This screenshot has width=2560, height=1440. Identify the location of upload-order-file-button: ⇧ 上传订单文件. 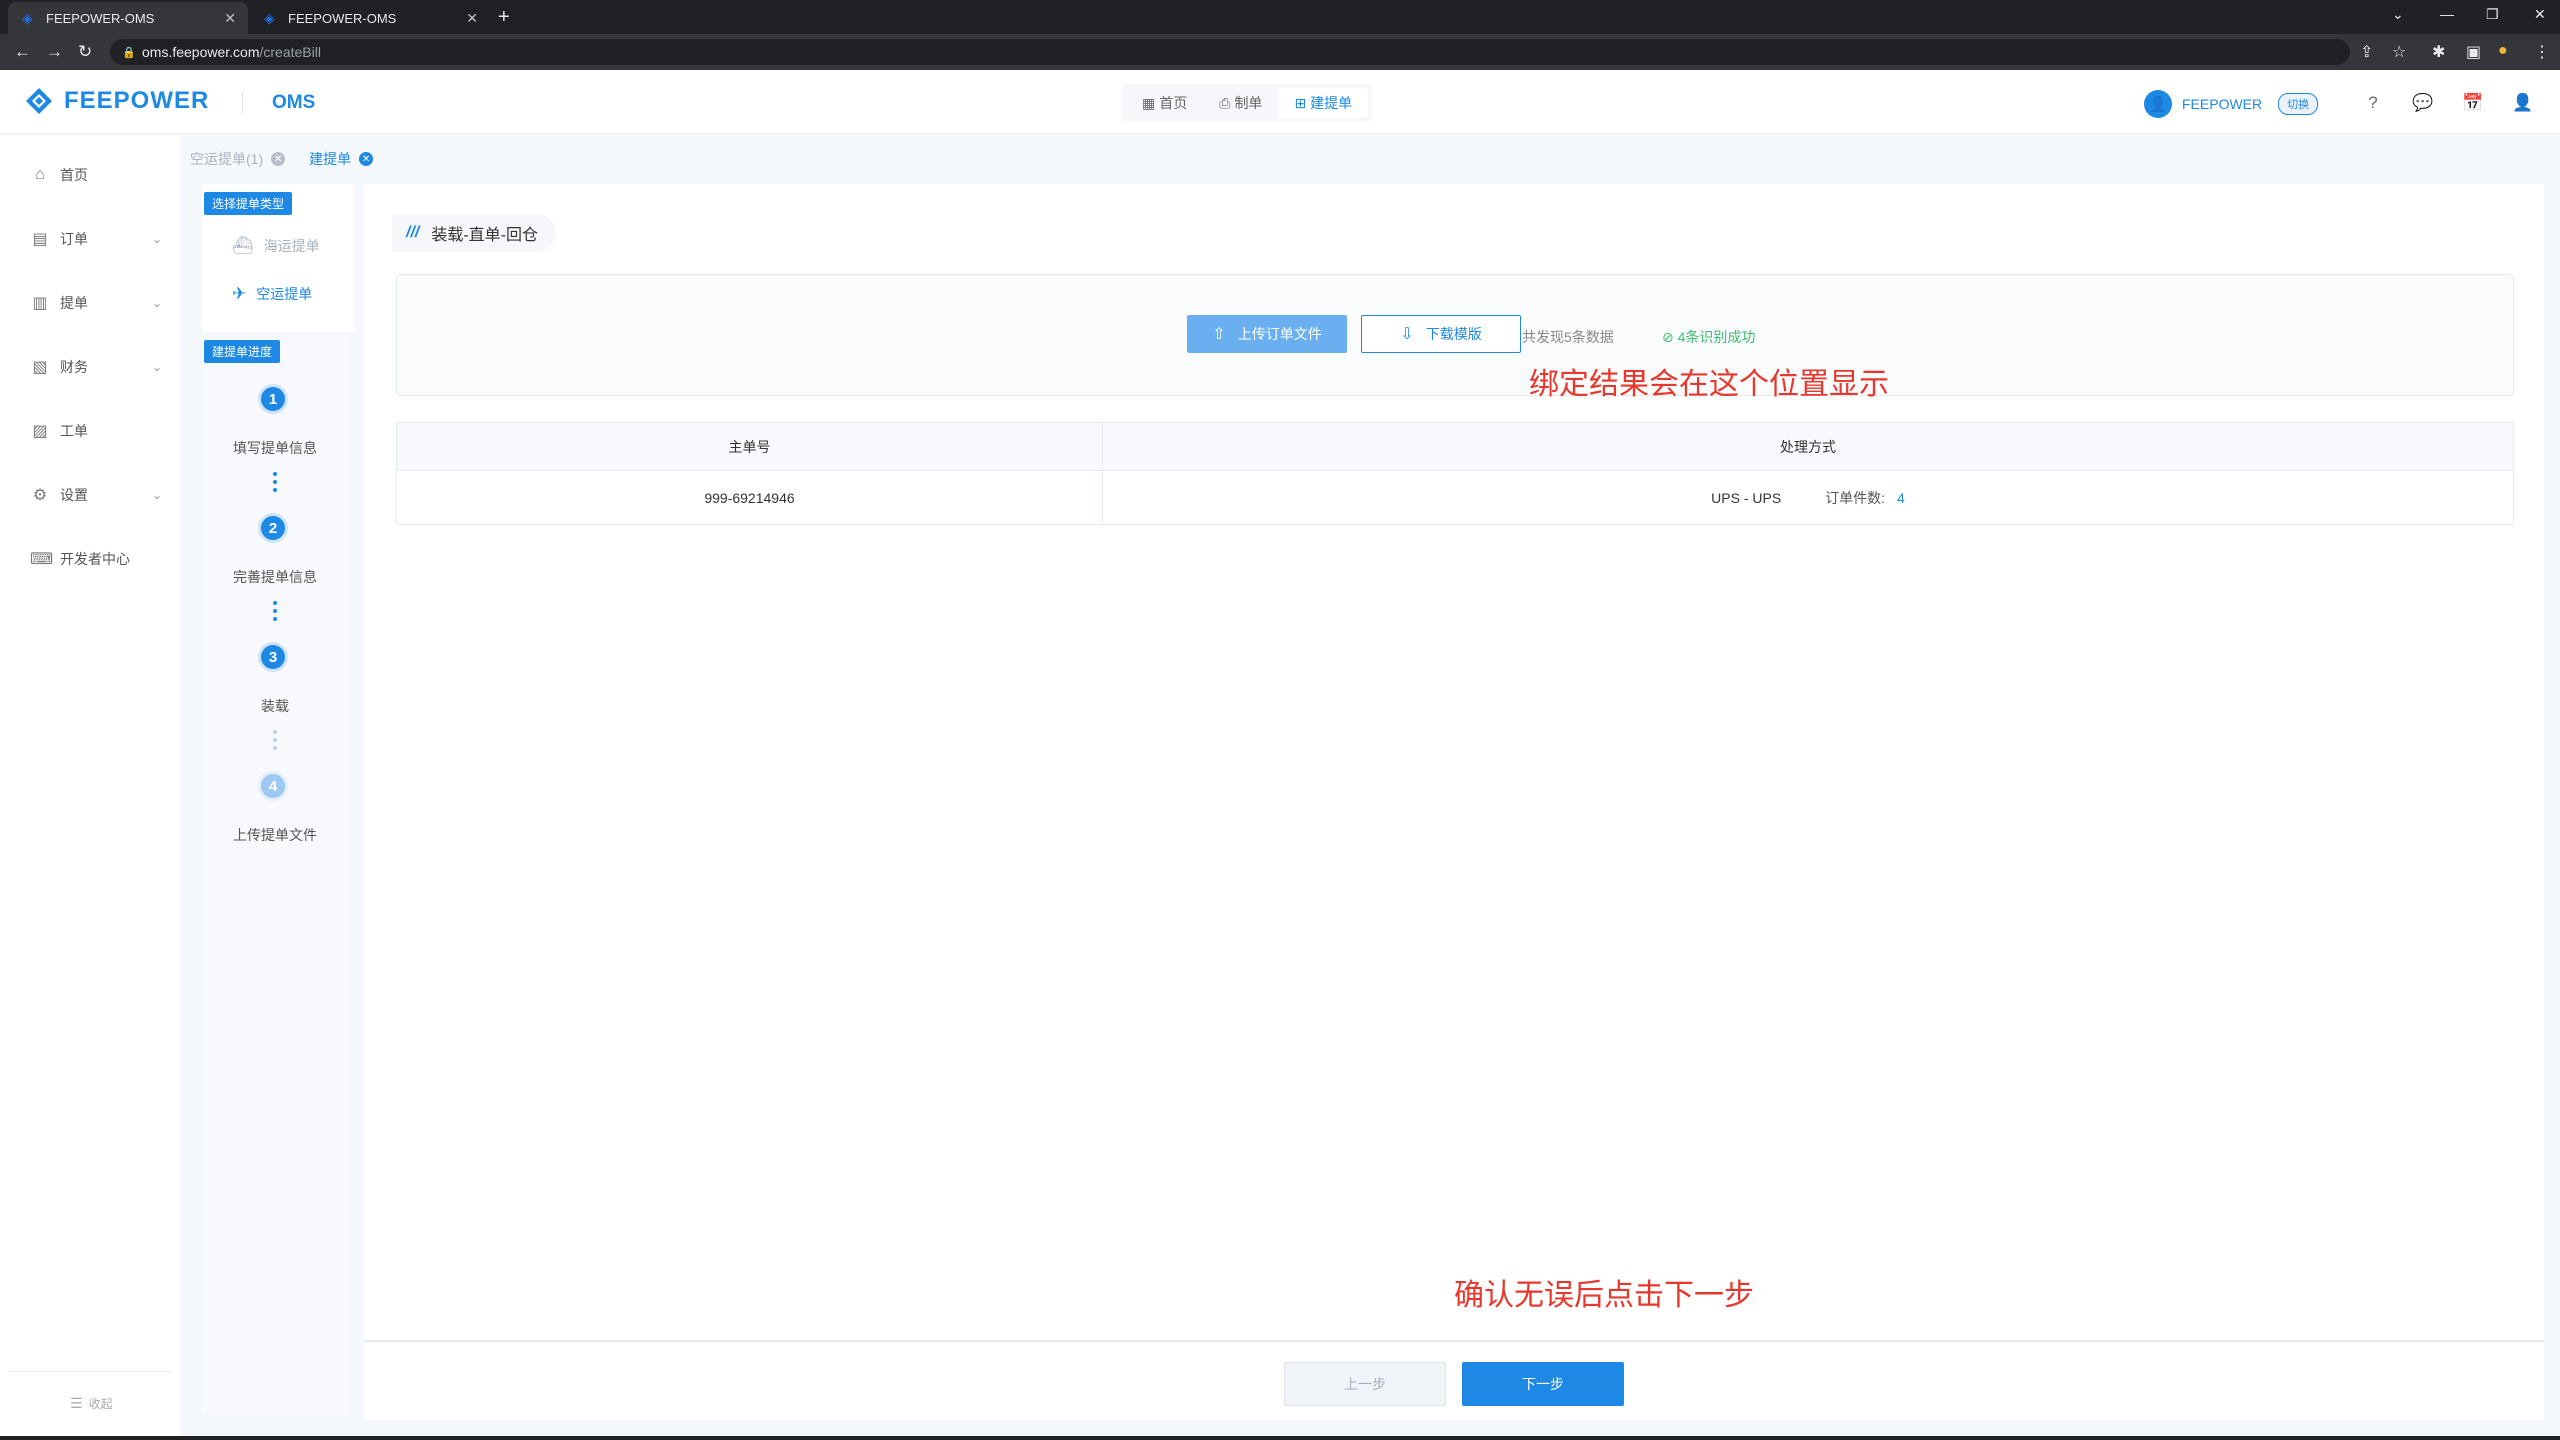
(1267, 334).